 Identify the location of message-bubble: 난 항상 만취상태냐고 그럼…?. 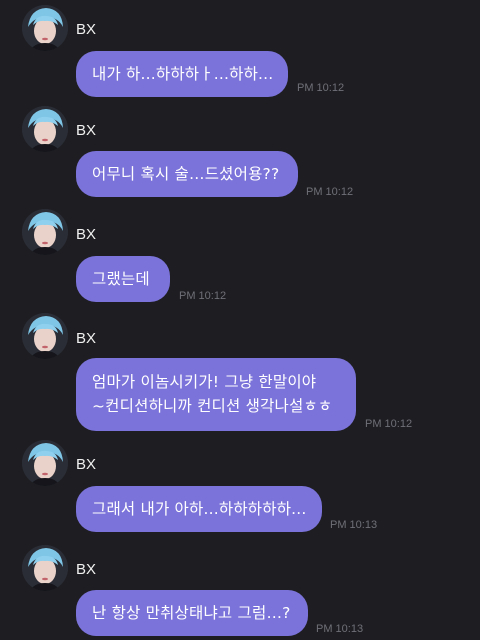
(192, 613).